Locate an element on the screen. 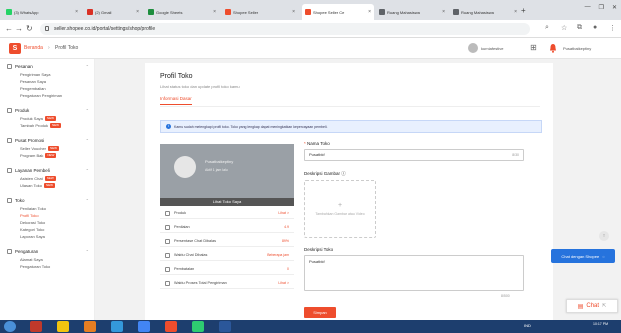  sidebar-item: Alamat Saya is located at coordinates (31, 259).